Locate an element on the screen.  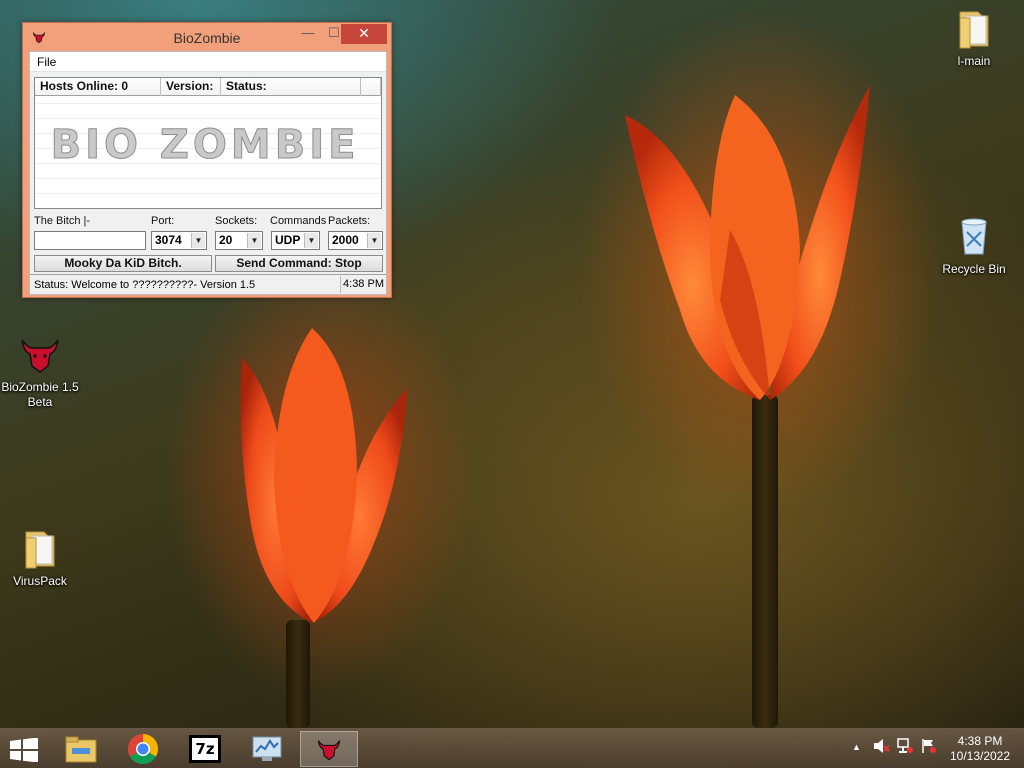
resource-monitor-icon is located at coordinates (267, 748).